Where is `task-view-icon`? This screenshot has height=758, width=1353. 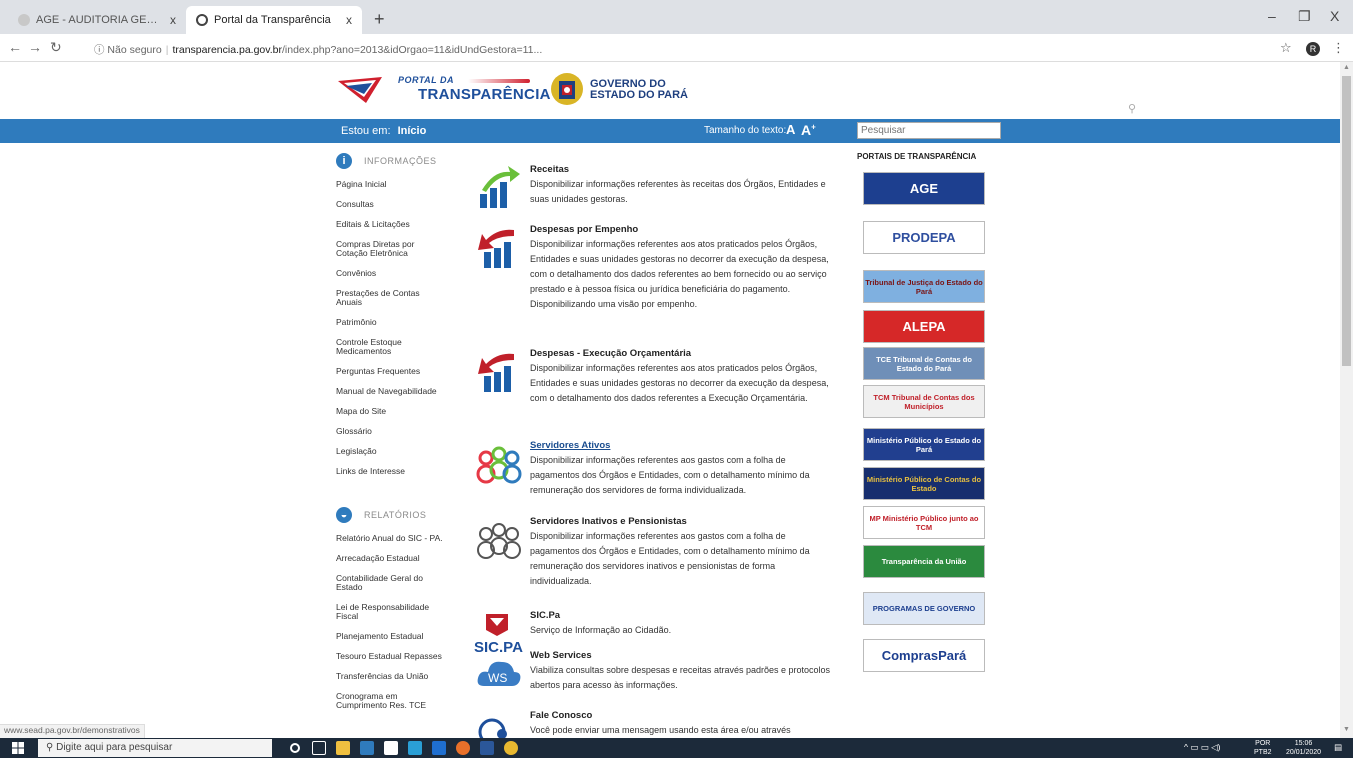
task-view-icon is located at coordinates (319, 748).